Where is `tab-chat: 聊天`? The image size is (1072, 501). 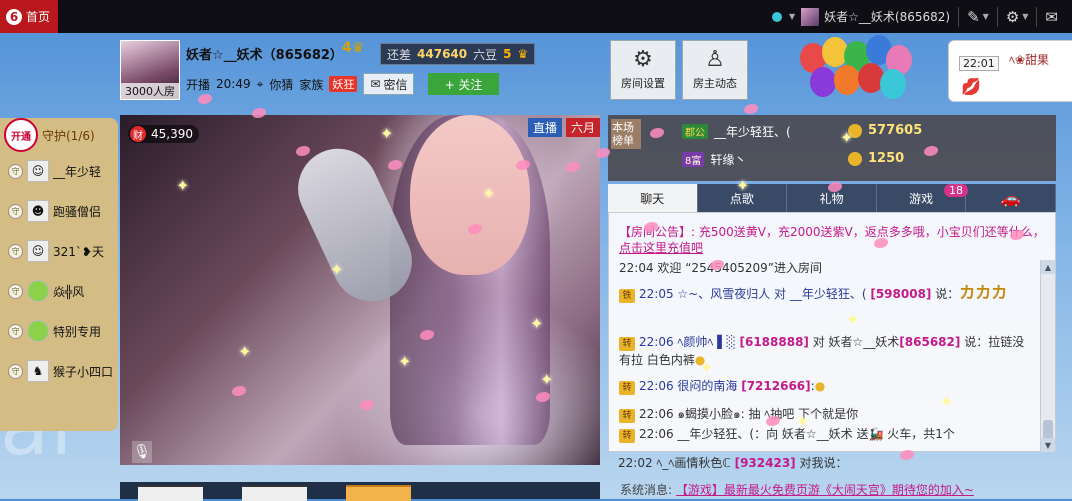
tab-chat: 聊天 is located at coordinates (653, 198).